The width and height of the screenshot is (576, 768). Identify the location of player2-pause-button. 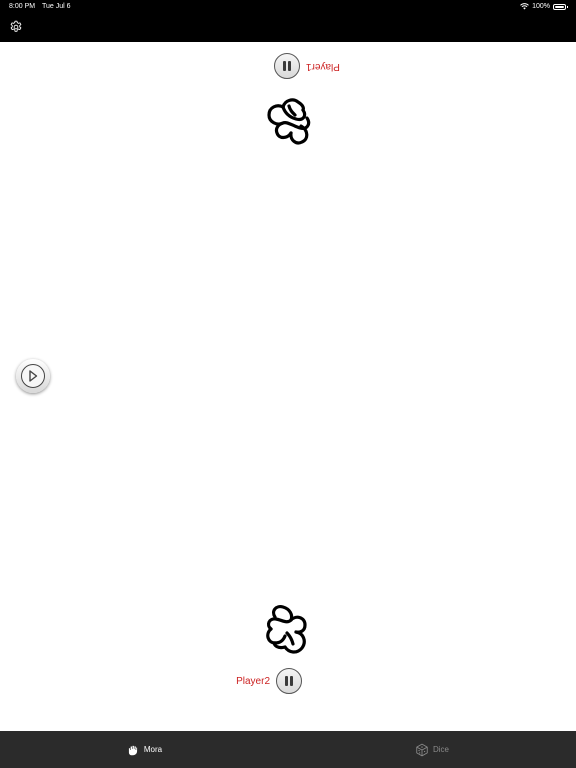
(289, 681).